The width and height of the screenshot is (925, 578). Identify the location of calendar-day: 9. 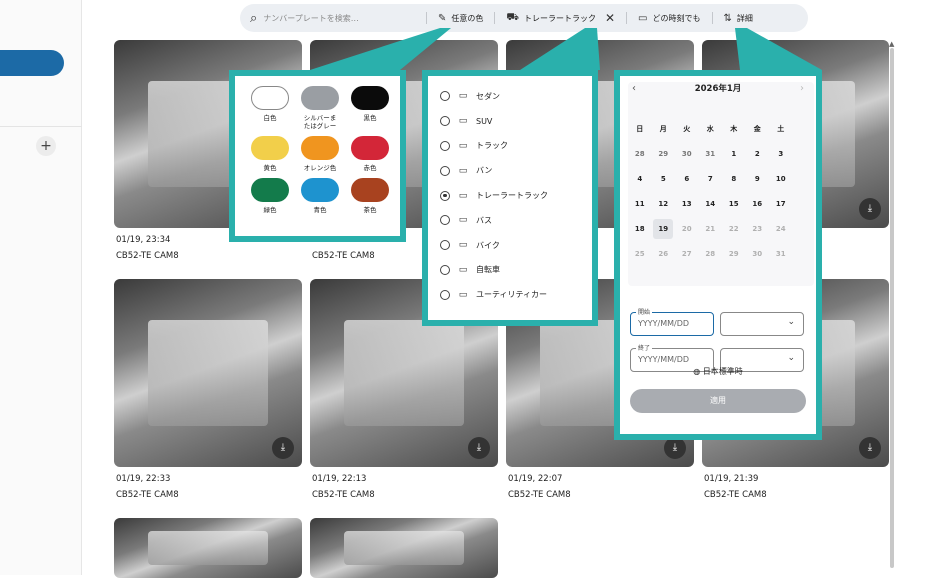
(758, 179).